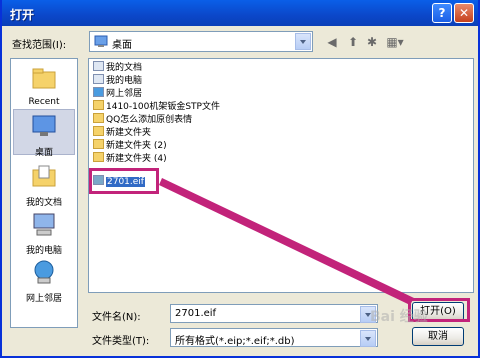 Image resolution: width=480 pixels, height=358 pixels. What do you see at coordinates (274, 313) in the screenshot?
I see `filename-input: 2701.eif` at bounding box center [274, 313].